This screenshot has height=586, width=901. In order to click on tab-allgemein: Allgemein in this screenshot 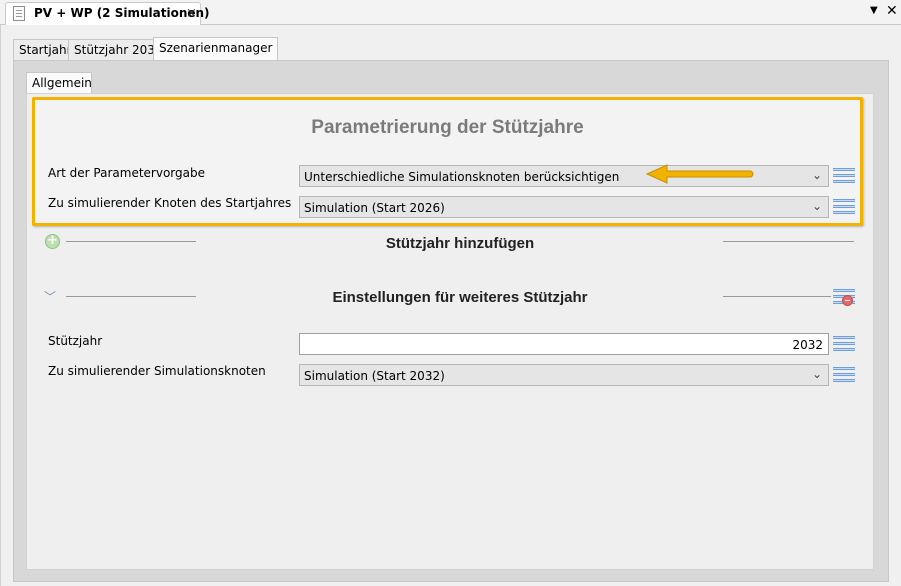, I will do `click(59, 83)`.